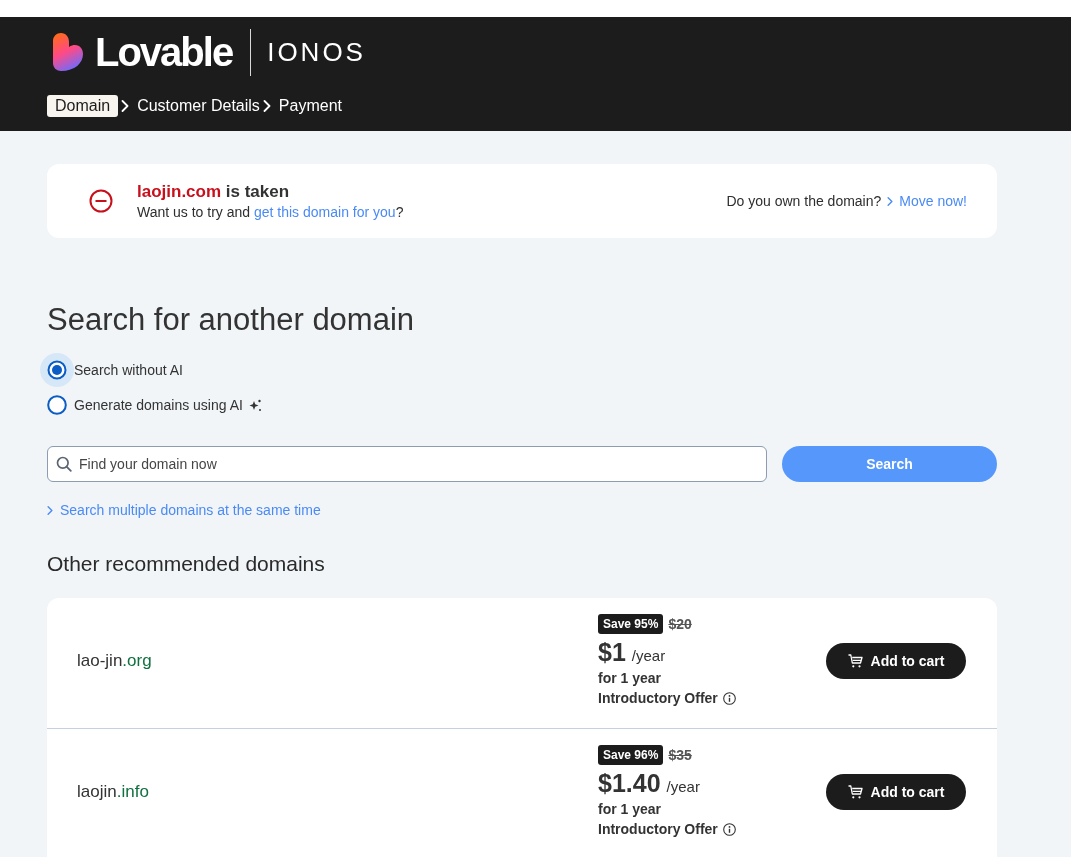  I want to click on search-field: Find your domain now, so click(407, 464).